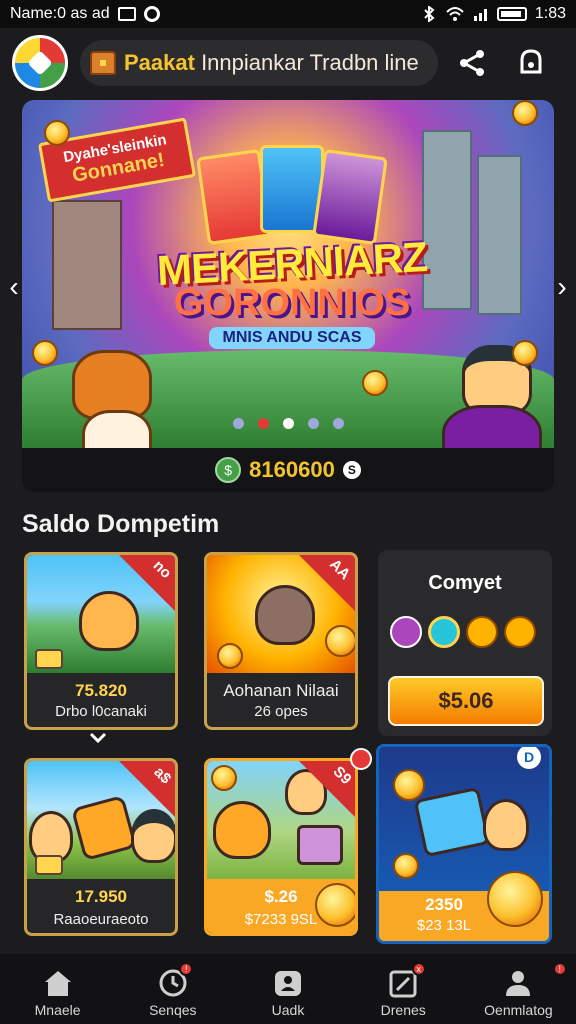 Image resolution: width=576 pixels, height=1024 pixels. I want to click on nav-label: Oenmlatog, so click(518, 1010).